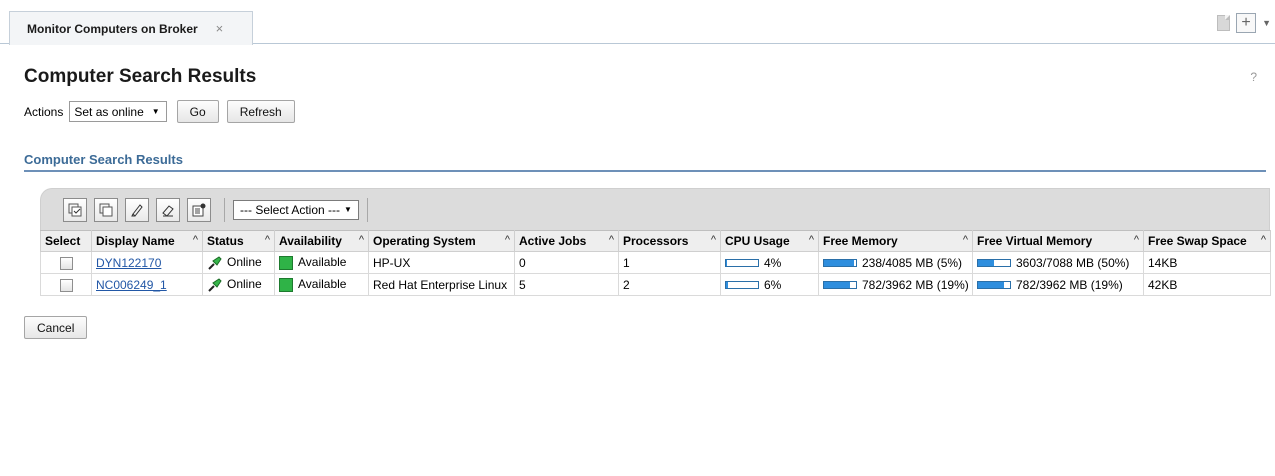 This screenshot has width=1275, height=476. I want to click on section-title: Computer Search Results, so click(103, 159).